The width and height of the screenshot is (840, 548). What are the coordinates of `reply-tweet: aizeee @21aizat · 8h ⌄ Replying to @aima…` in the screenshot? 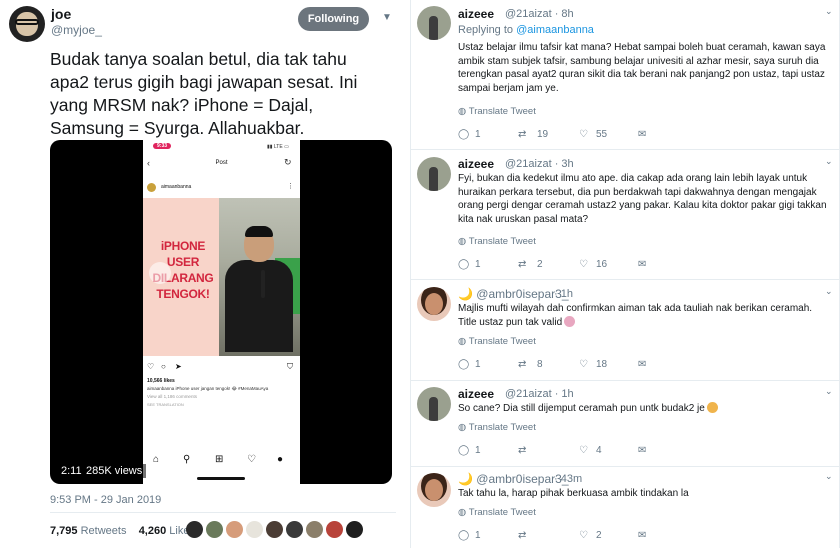 It's located at (625, 75).